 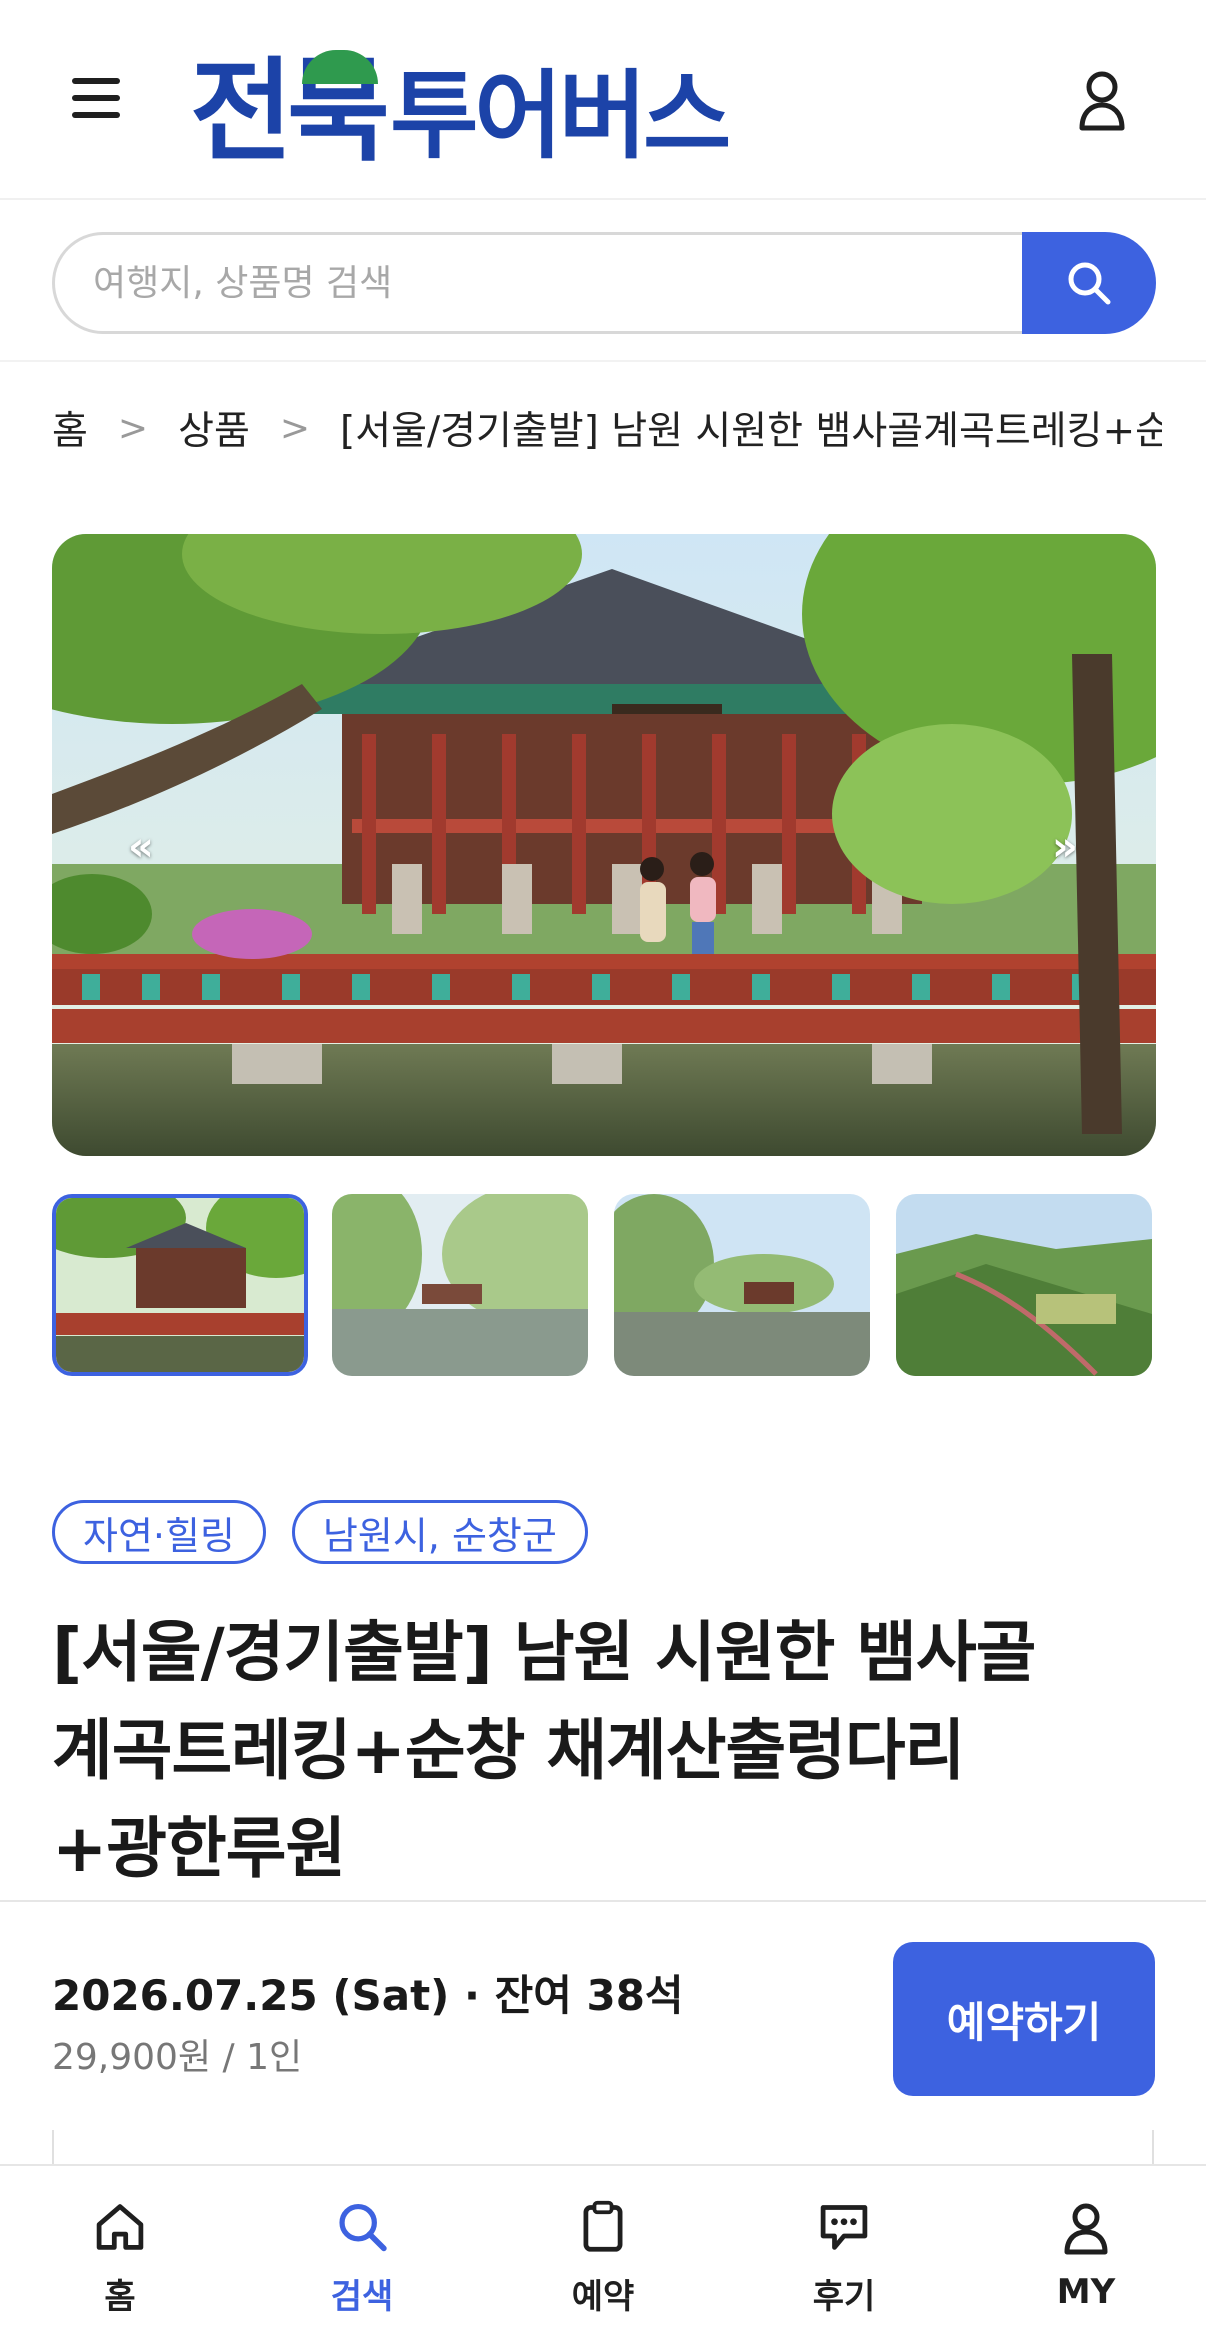 I want to click on product-tags: 자연·힐링 남원시, 순창군, so click(x=320, y=1532).